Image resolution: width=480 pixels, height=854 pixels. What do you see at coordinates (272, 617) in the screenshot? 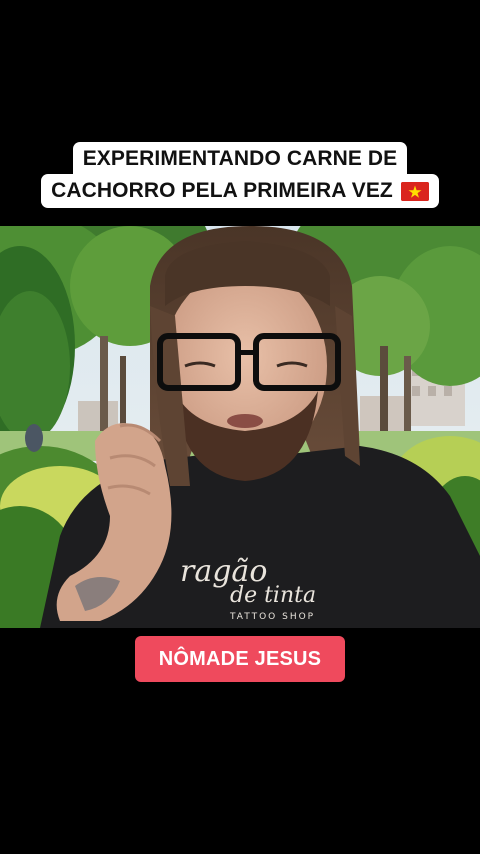
I see `shirt-brand-line3: TATTOO SHOP` at bounding box center [272, 617].